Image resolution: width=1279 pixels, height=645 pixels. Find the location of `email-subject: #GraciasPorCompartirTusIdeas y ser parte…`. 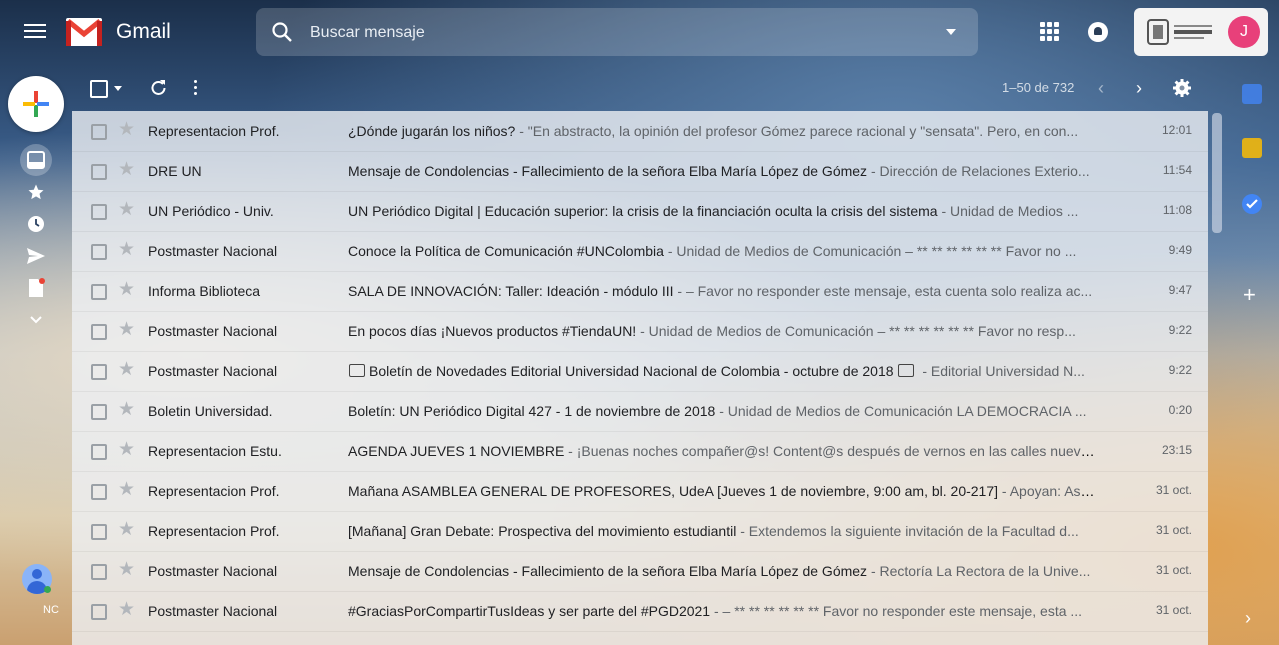

email-subject: #GraciasPorCompartirTusIdeas y ser parte… is located at coordinates (529, 611).